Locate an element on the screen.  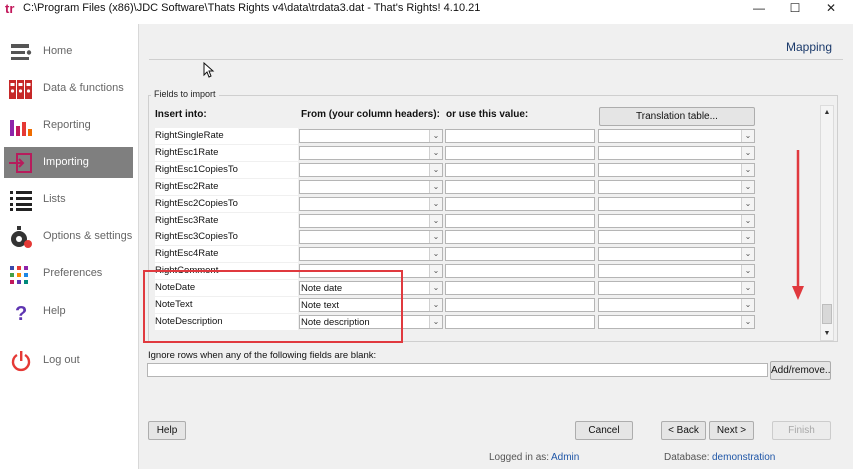
table-row: RightEsc2CopiesTo ⌄ ⌄ is located at coordinates (458, 203).